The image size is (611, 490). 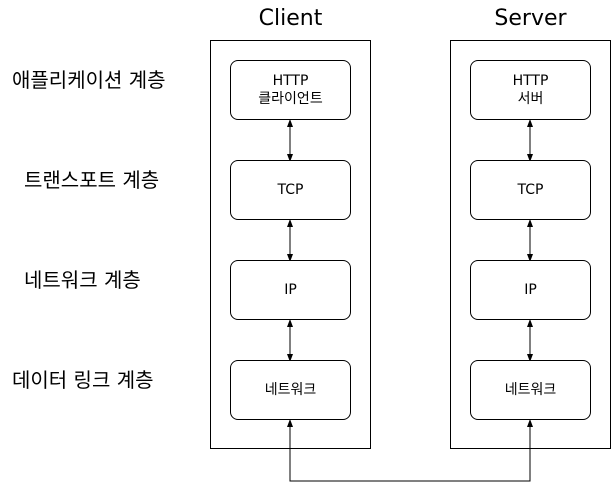 What do you see at coordinates (290, 99) in the screenshot?
I see `client-http-sublabel: 클라이언트` at bounding box center [290, 99].